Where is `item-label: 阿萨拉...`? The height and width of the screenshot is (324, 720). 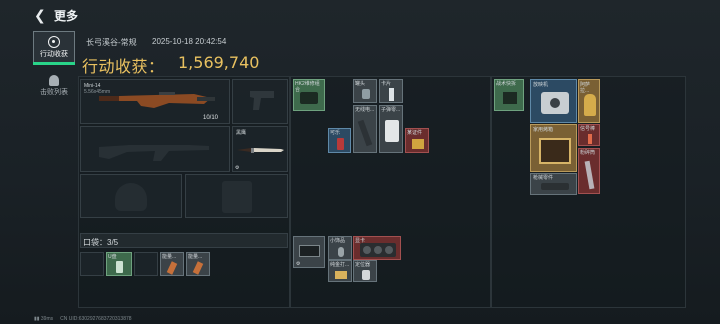 item-label: 阿萨拉... is located at coordinates (585, 88).